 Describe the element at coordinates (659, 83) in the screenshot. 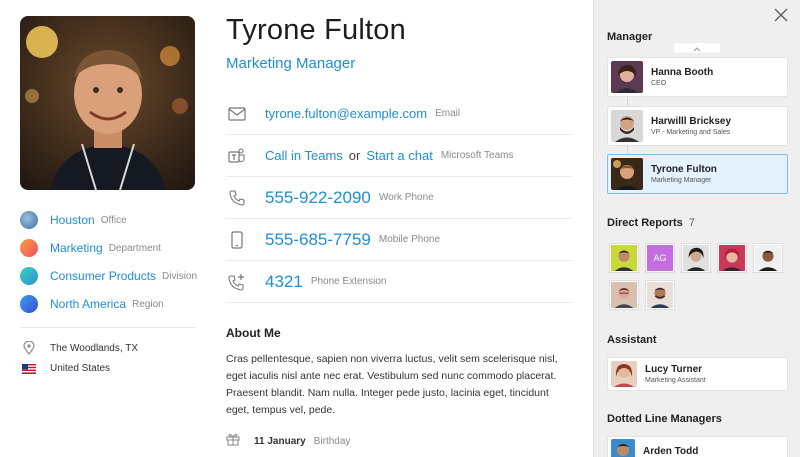

I see `card-title: CEO` at that location.